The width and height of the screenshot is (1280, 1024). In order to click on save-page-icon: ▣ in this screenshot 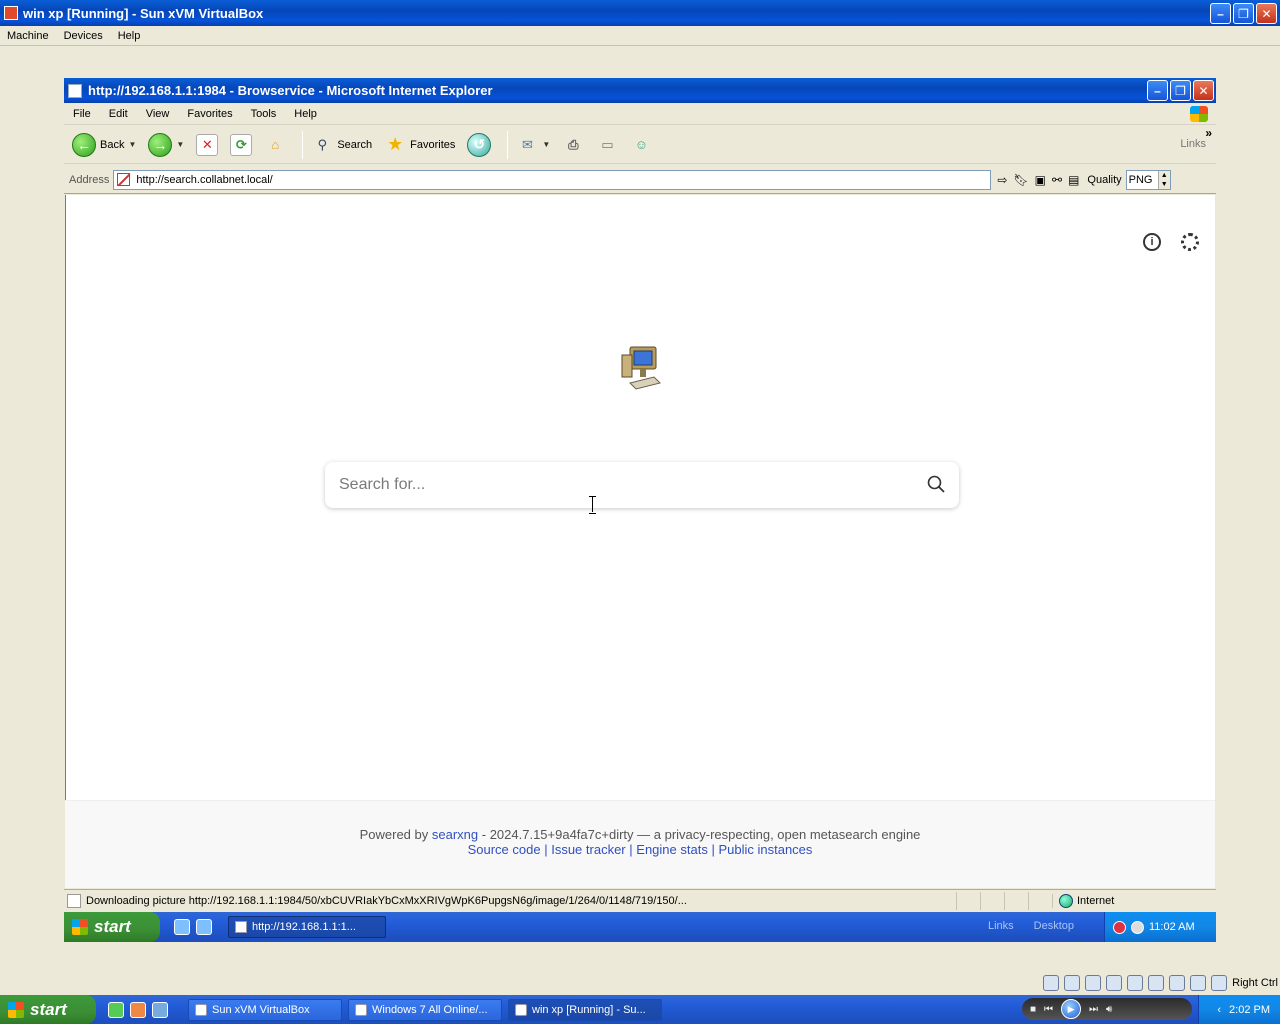, I will do `click(1040, 180)`.